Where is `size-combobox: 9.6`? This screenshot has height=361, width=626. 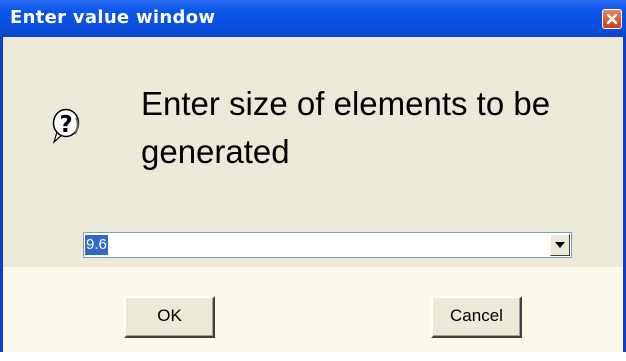
size-combobox: 9.6 is located at coordinates (327, 245).